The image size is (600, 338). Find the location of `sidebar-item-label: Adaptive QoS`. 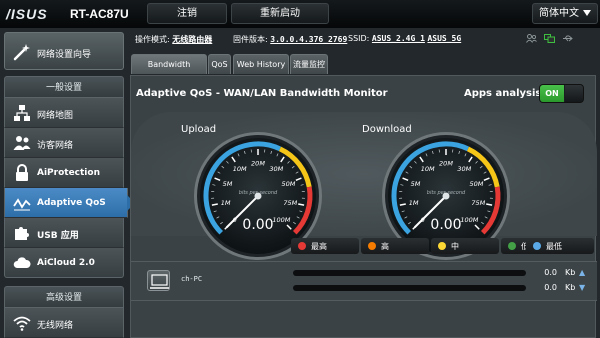

sidebar-item-label: Adaptive QoS is located at coordinates (71, 203).